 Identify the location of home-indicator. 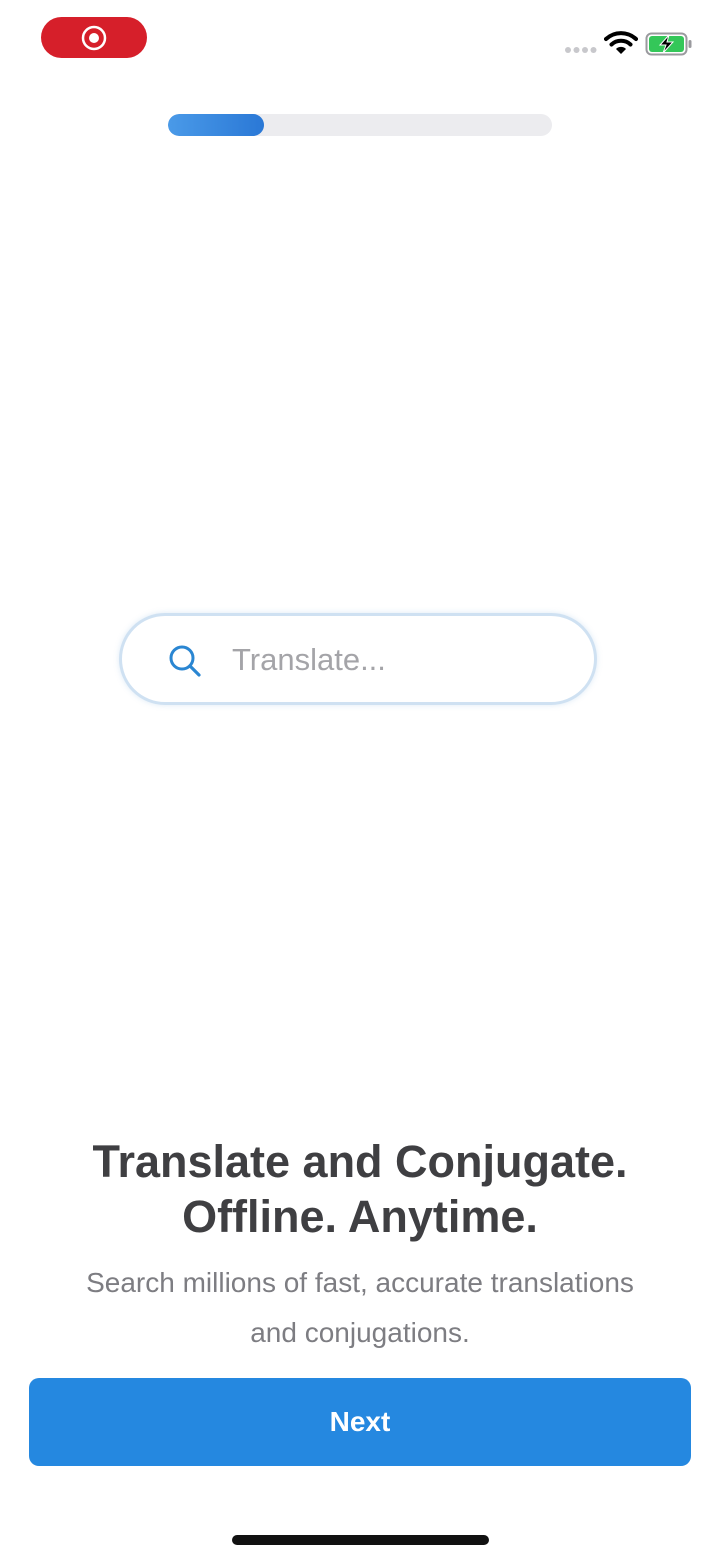
(360, 1540).